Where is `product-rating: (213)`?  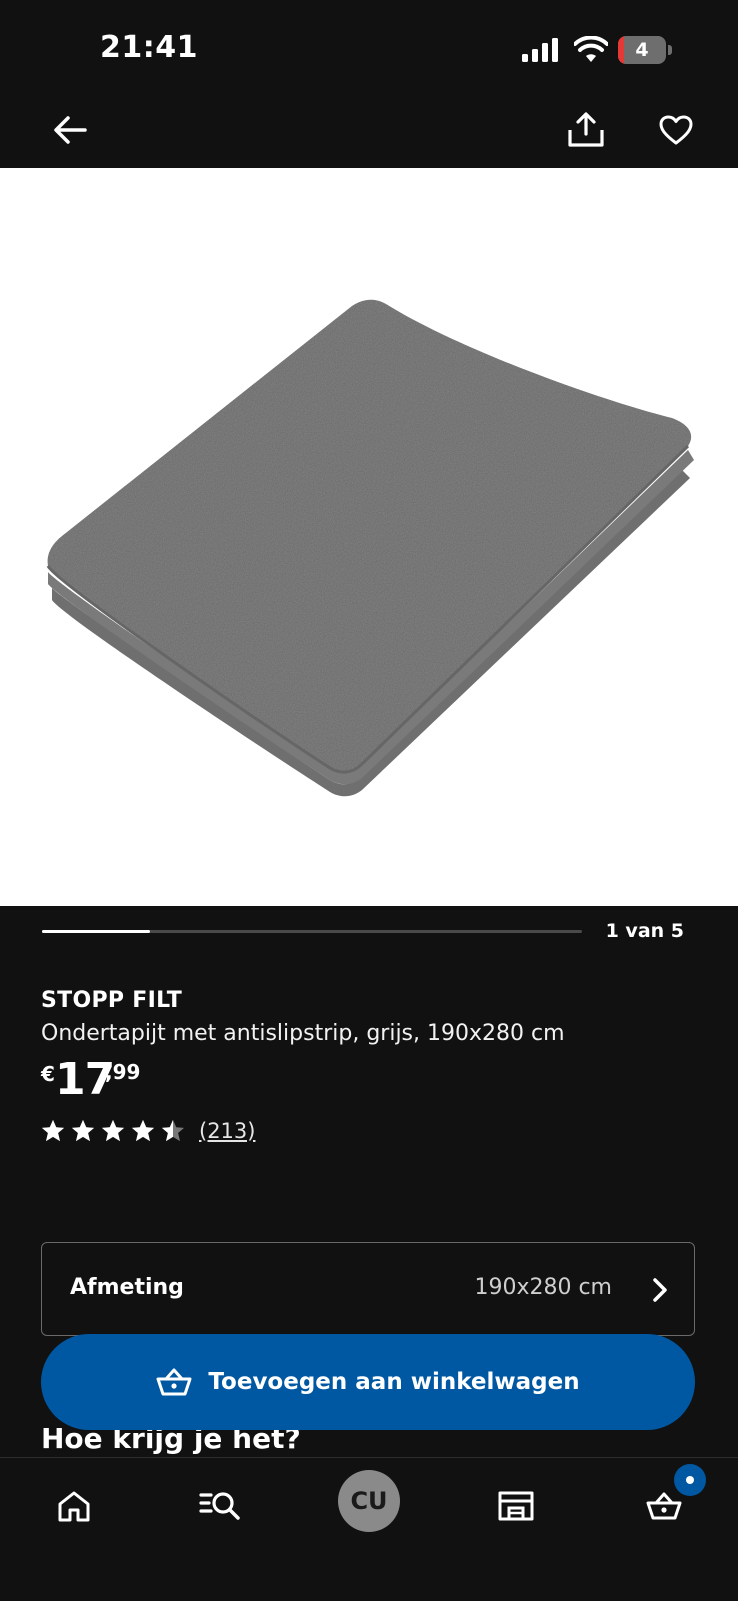
product-rating: (213) is located at coordinates (148, 1131).